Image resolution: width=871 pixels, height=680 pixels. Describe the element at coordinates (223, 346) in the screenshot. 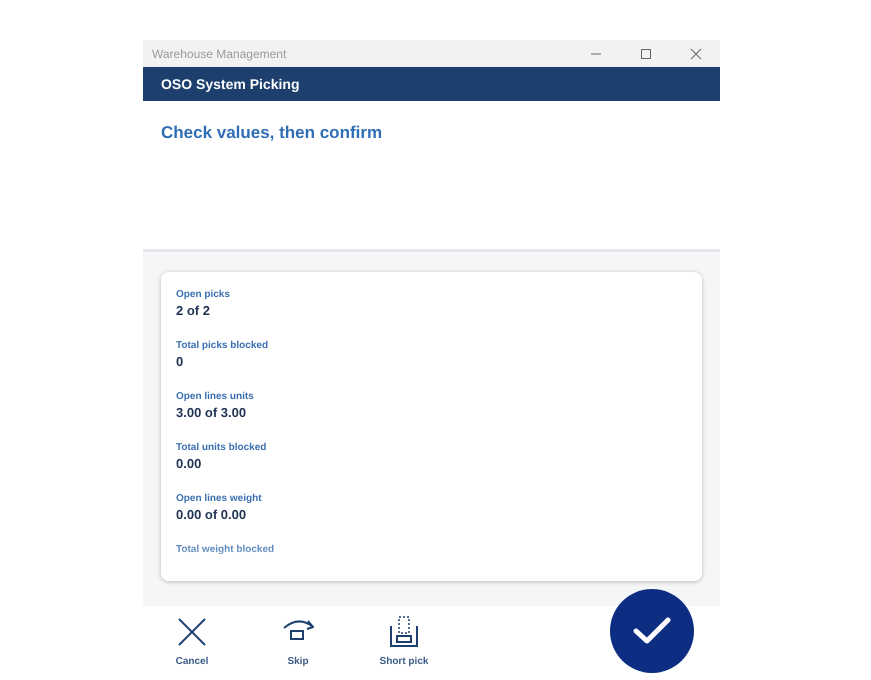

I see `field-label: Total picks blocked` at that location.